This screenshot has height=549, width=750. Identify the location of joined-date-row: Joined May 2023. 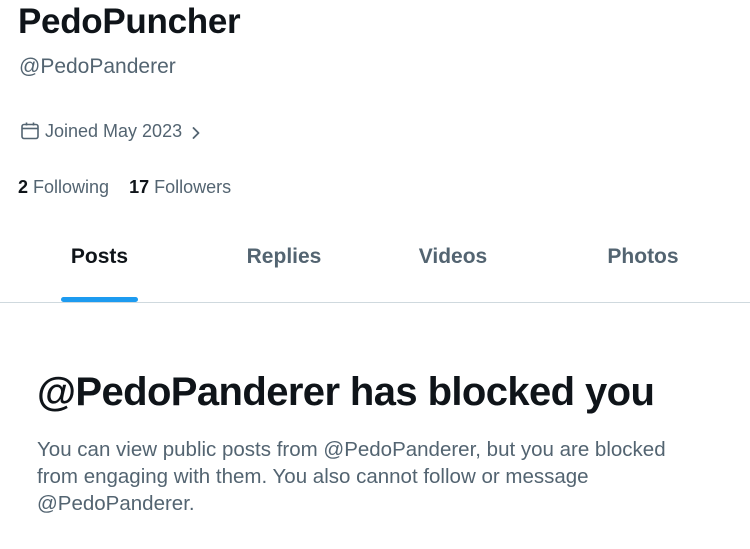
(111, 131).